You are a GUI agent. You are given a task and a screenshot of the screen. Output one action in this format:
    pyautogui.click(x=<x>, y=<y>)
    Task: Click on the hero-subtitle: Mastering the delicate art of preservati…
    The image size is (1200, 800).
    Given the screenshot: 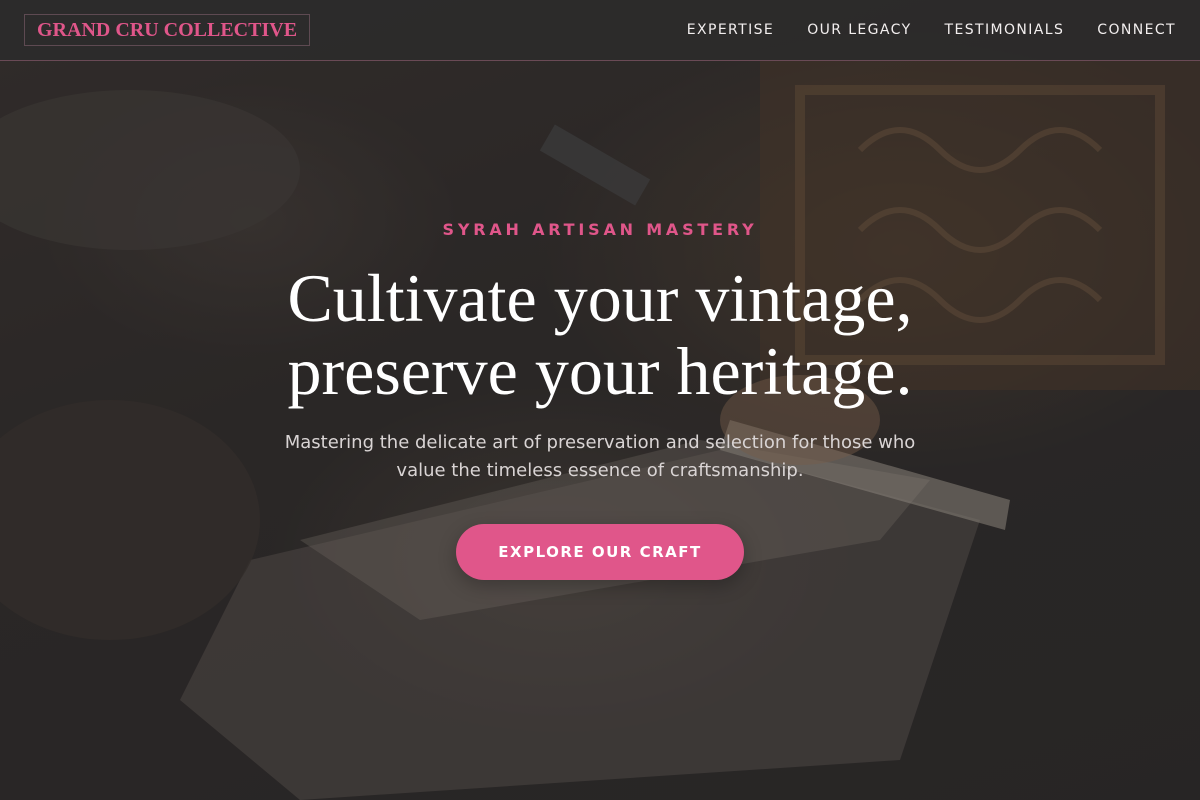 What is the action you would take?
    pyautogui.click(x=600, y=456)
    